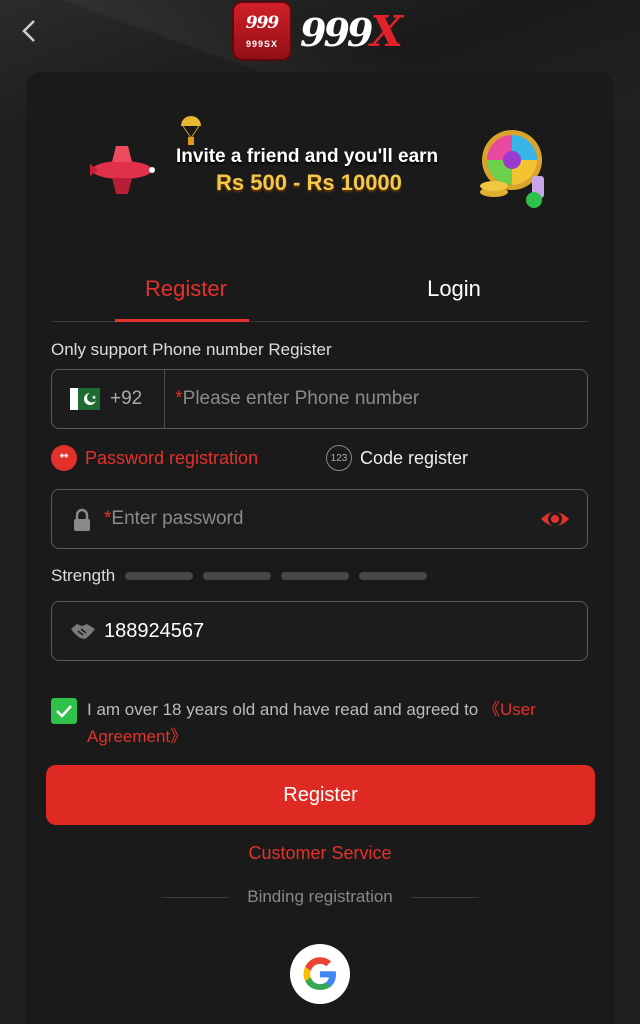 Image resolution: width=640 pixels, height=1024 pixels. I want to click on google-login-button, so click(320, 974).